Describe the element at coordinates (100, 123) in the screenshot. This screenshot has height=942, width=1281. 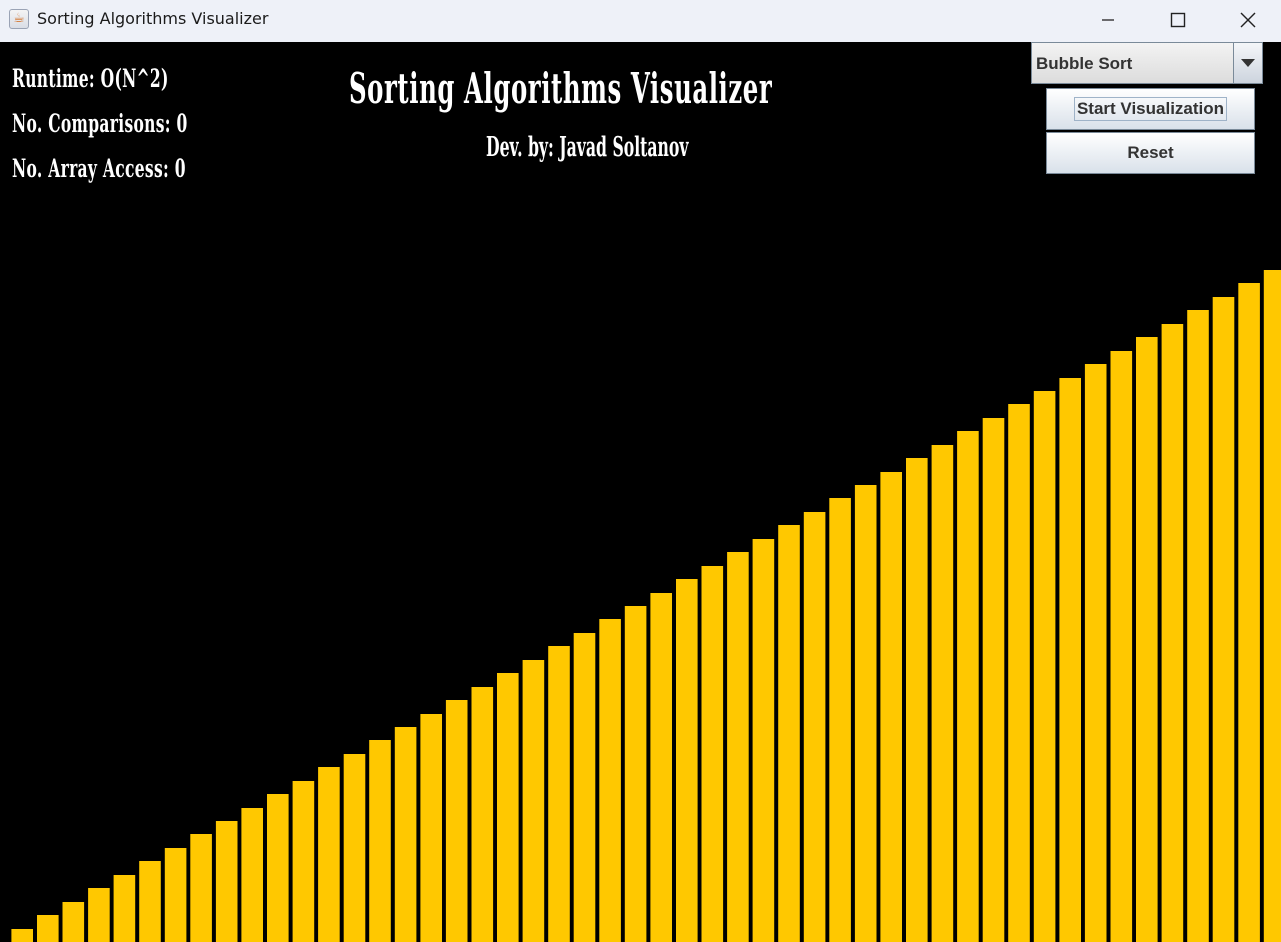
I see `comparisons-label: No. Comparisons: 0` at that location.